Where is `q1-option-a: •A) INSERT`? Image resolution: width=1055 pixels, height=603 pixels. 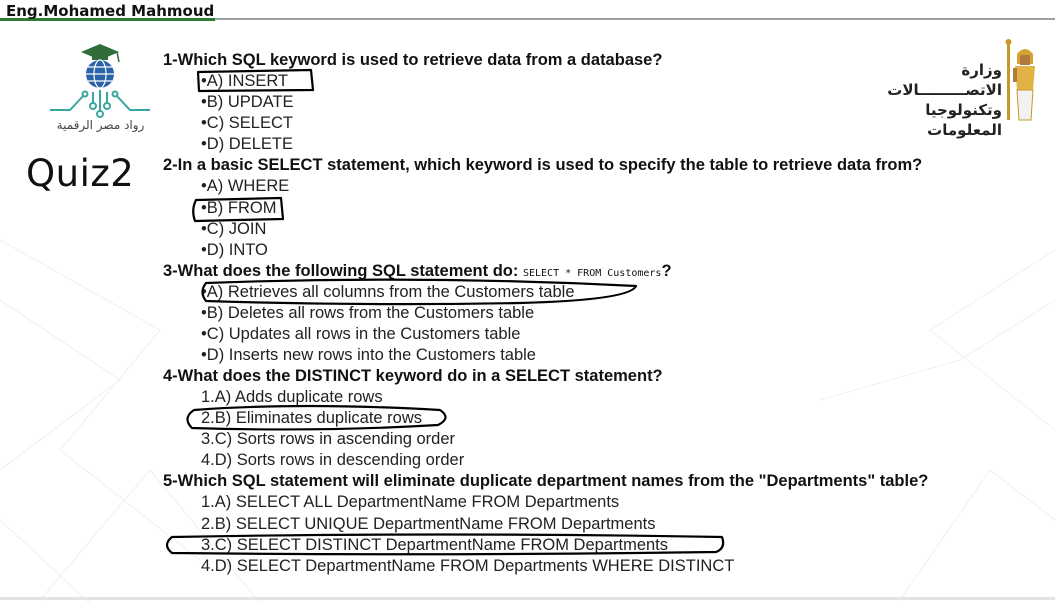
q1-option-a: •A) INSERT is located at coordinates (245, 81).